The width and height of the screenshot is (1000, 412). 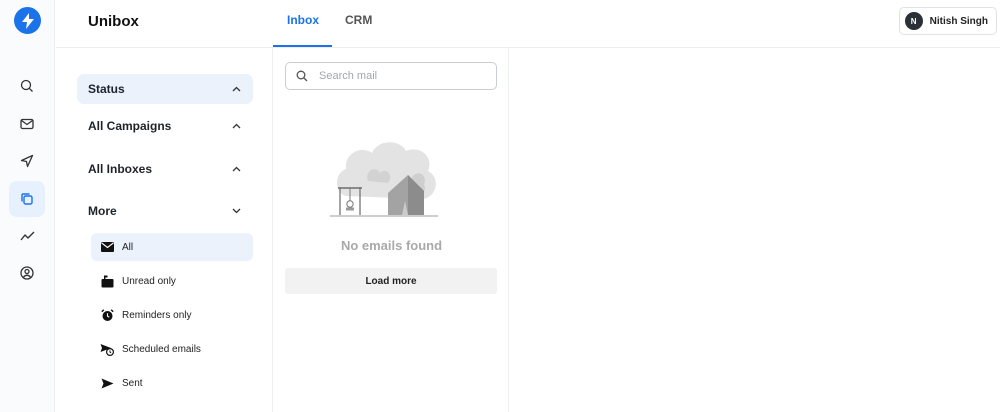 What do you see at coordinates (149, 281) in the screenshot?
I see `filter-item-label: Unread only` at bounding box center [149, 281].